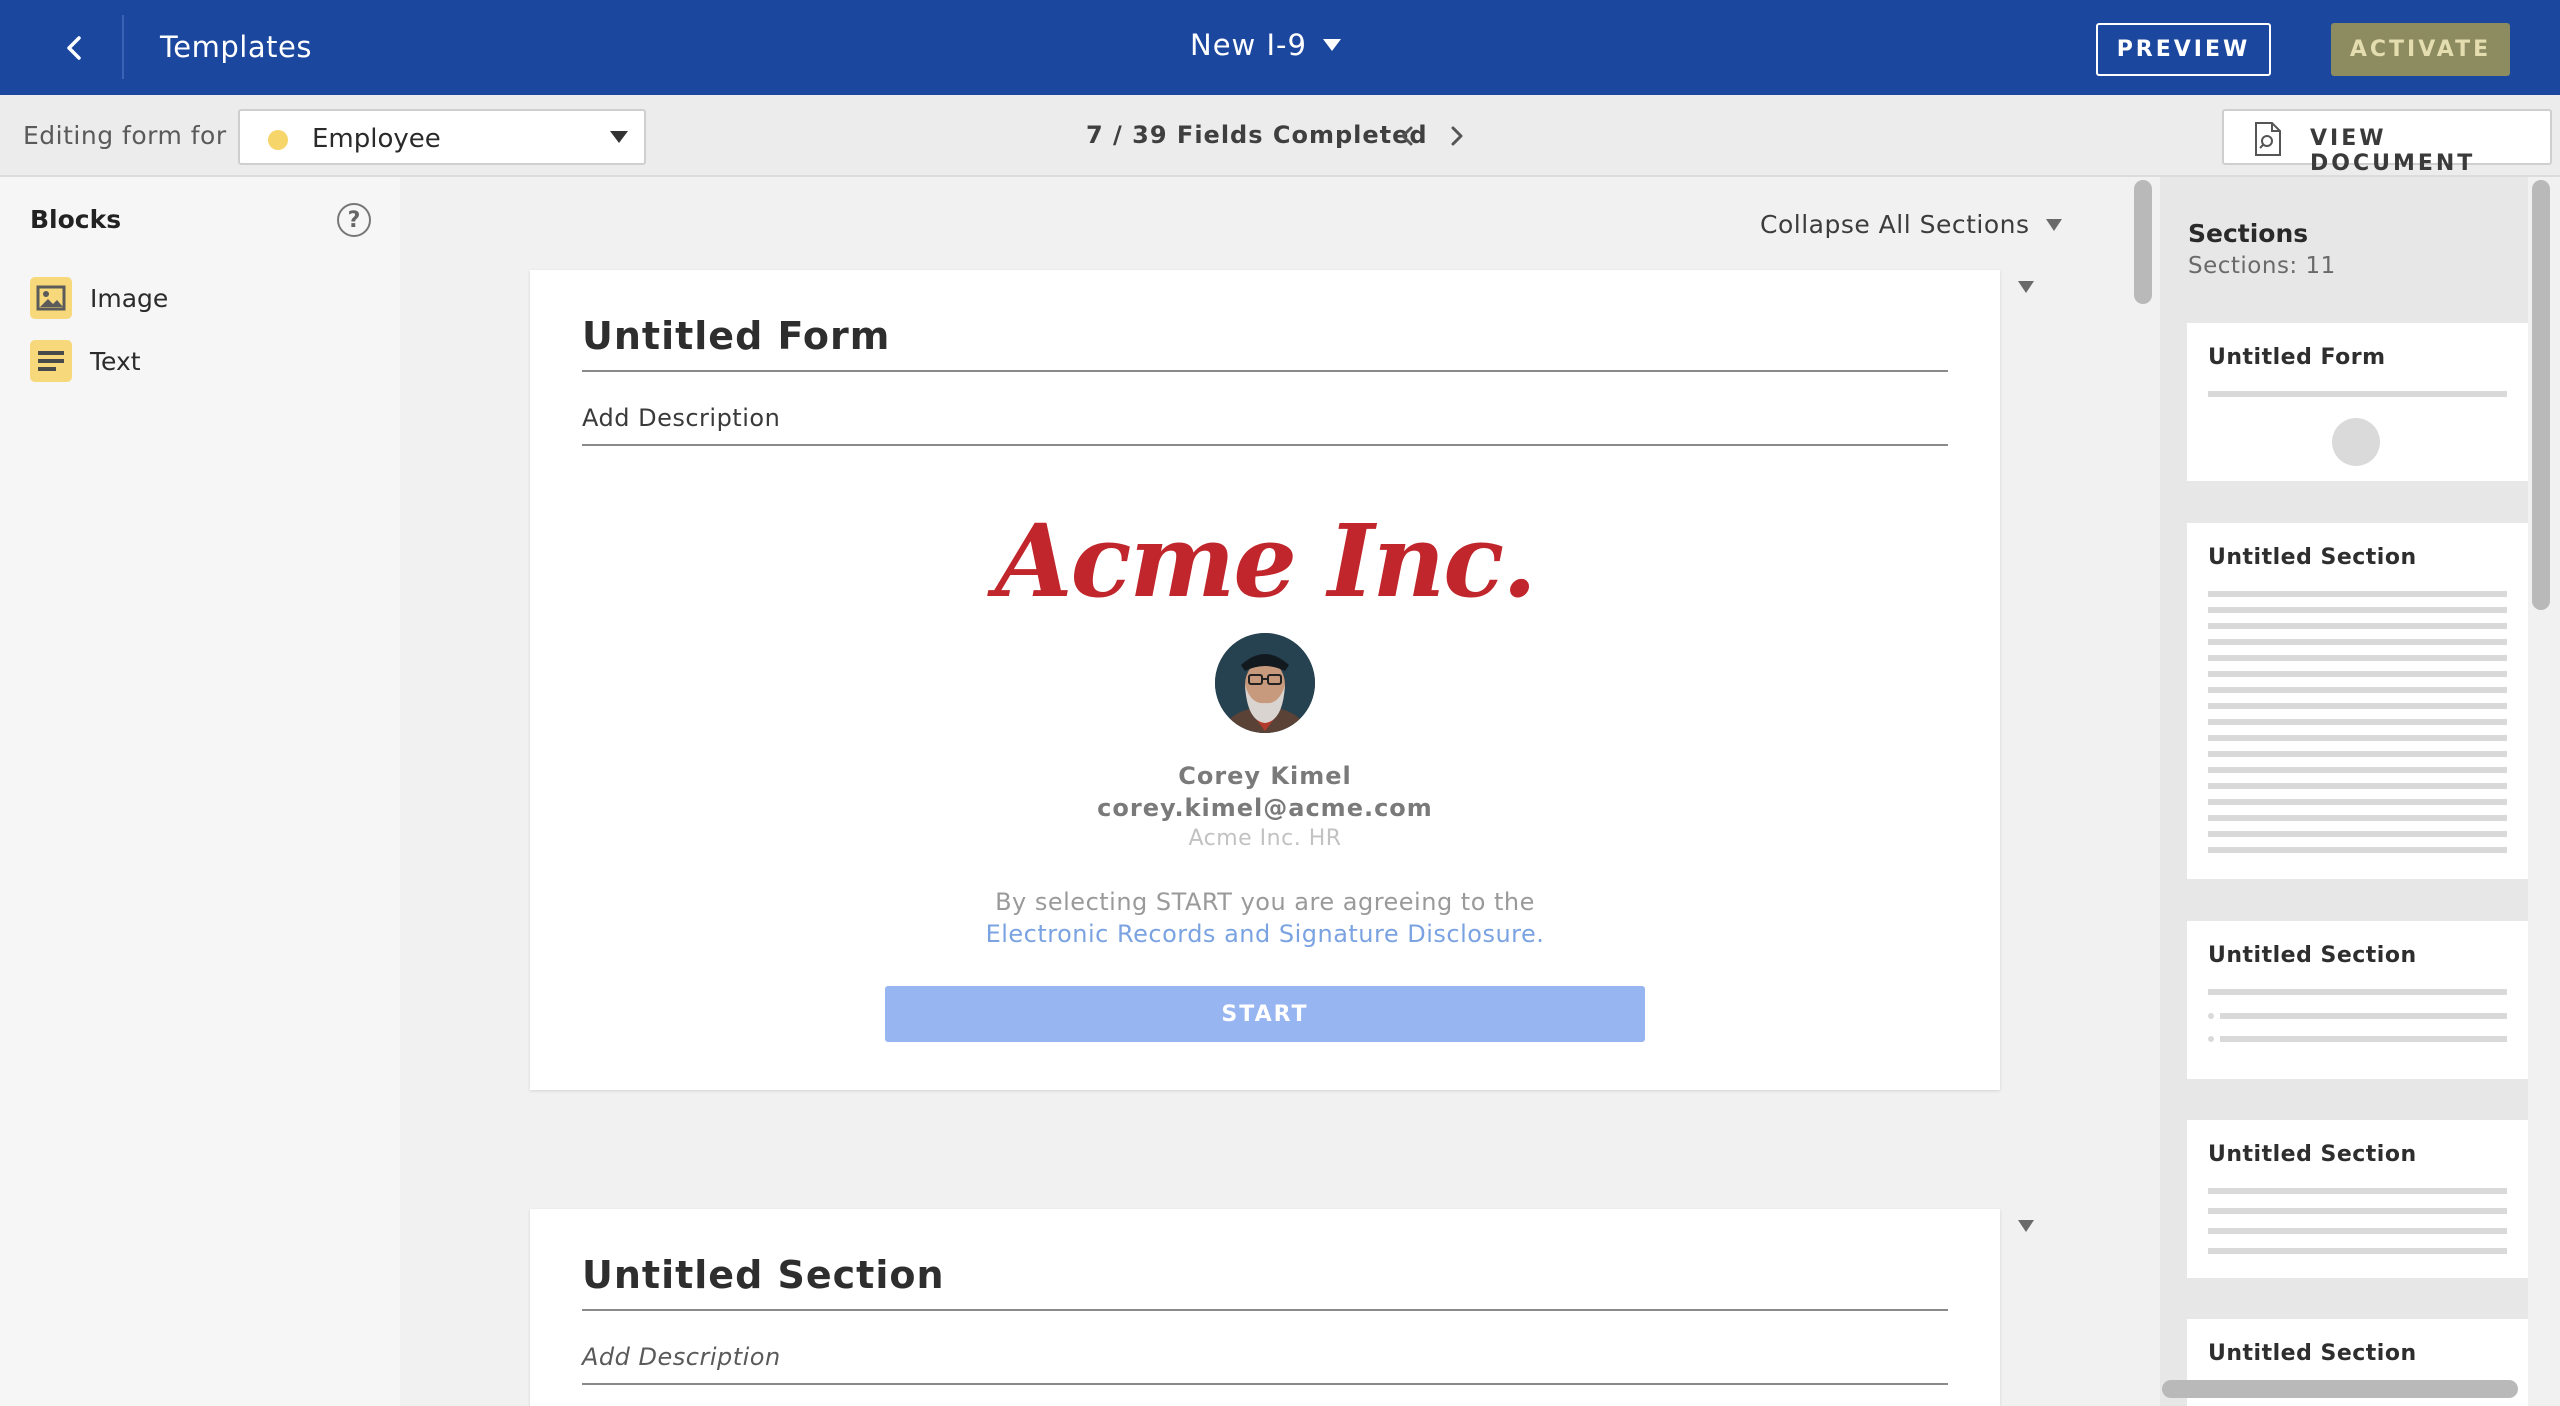 The image size is (2560, 1406). What do you see at coordinates (1265, 1014) in the screenshot?
I see `start-button: START` at bounding box center [1265, 1014].